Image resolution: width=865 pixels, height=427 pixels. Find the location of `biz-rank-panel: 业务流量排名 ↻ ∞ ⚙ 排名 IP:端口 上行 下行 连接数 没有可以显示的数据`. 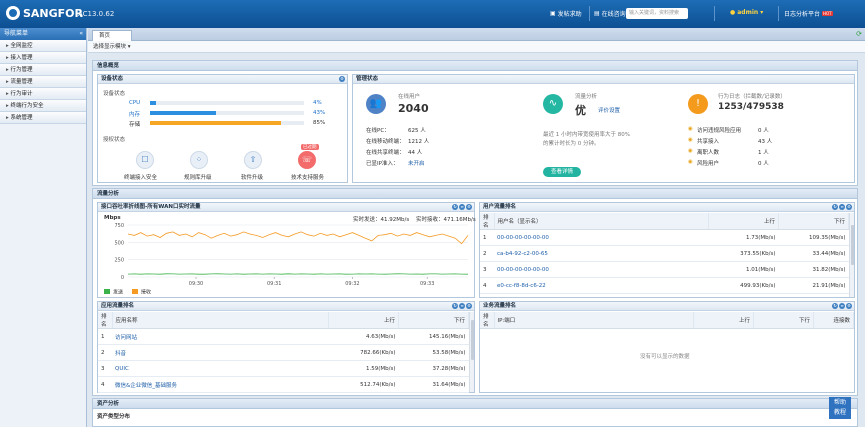

biz-rank-panel: 业务流量排名 ↻ ∞ ⚙ 排名 IP:端口 上行 下行 连接数 没有可以显示的数据 is located at coordinates (667, 347).